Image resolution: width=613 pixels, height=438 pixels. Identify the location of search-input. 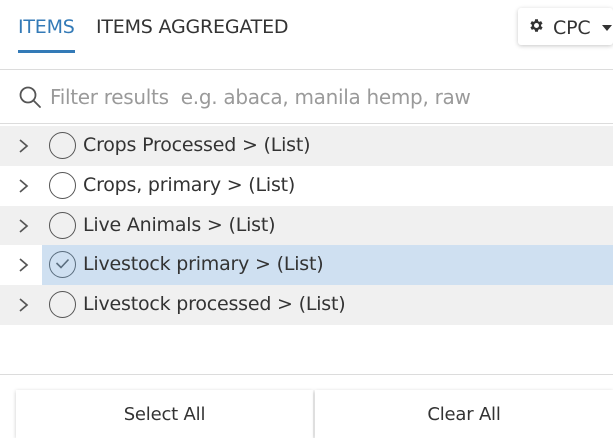
(325, 97).